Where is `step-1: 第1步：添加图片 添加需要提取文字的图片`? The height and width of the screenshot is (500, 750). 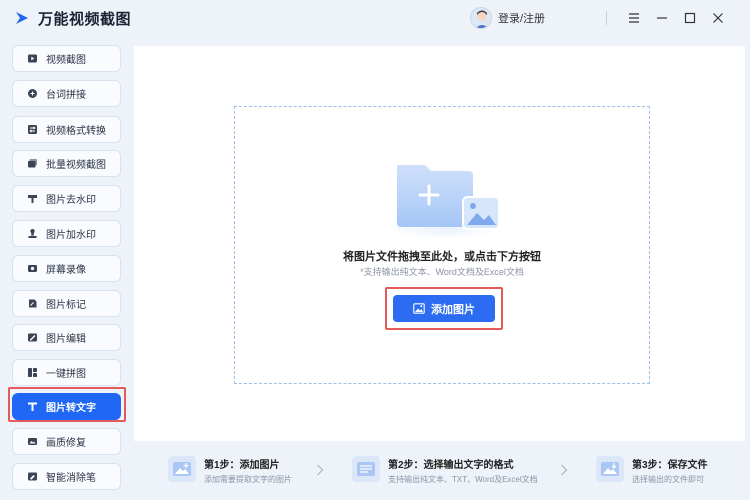
step-1: 第1步：添加图片 添加需要提取文字的图片 is located at coordinates (230, 473).